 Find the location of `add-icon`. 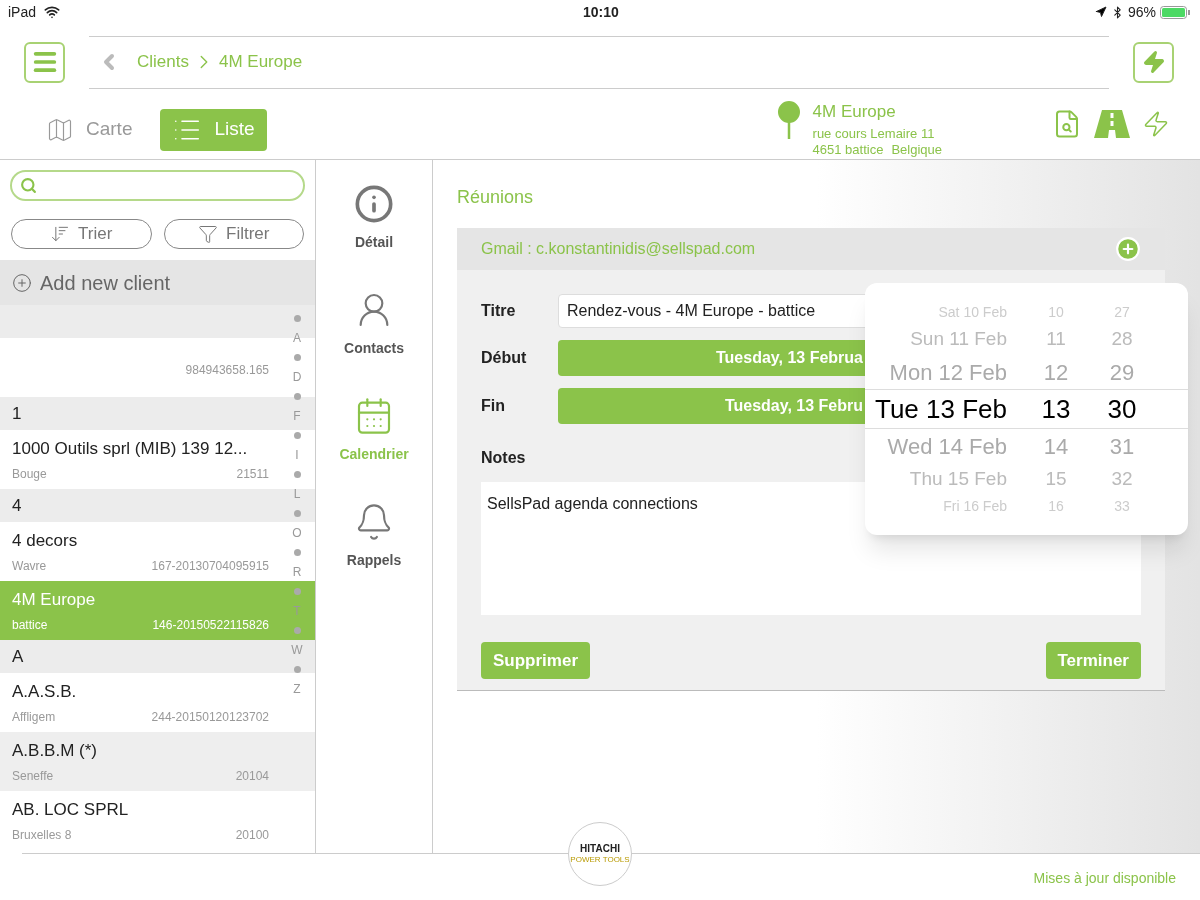

add-icon is located at coordinates (1128, 249).